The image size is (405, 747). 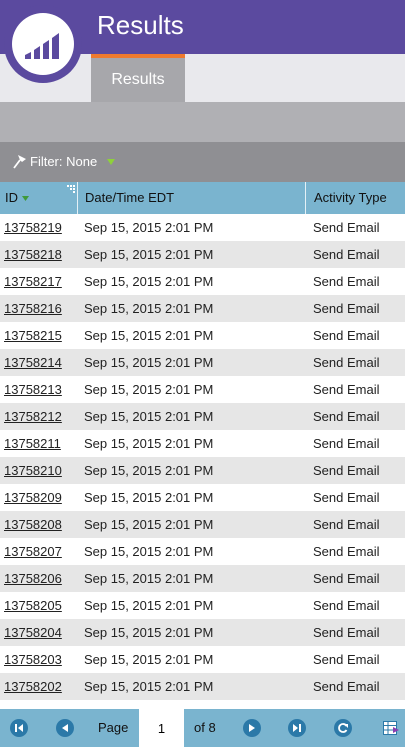 I want to click on logo, so click(x=43, y=44).